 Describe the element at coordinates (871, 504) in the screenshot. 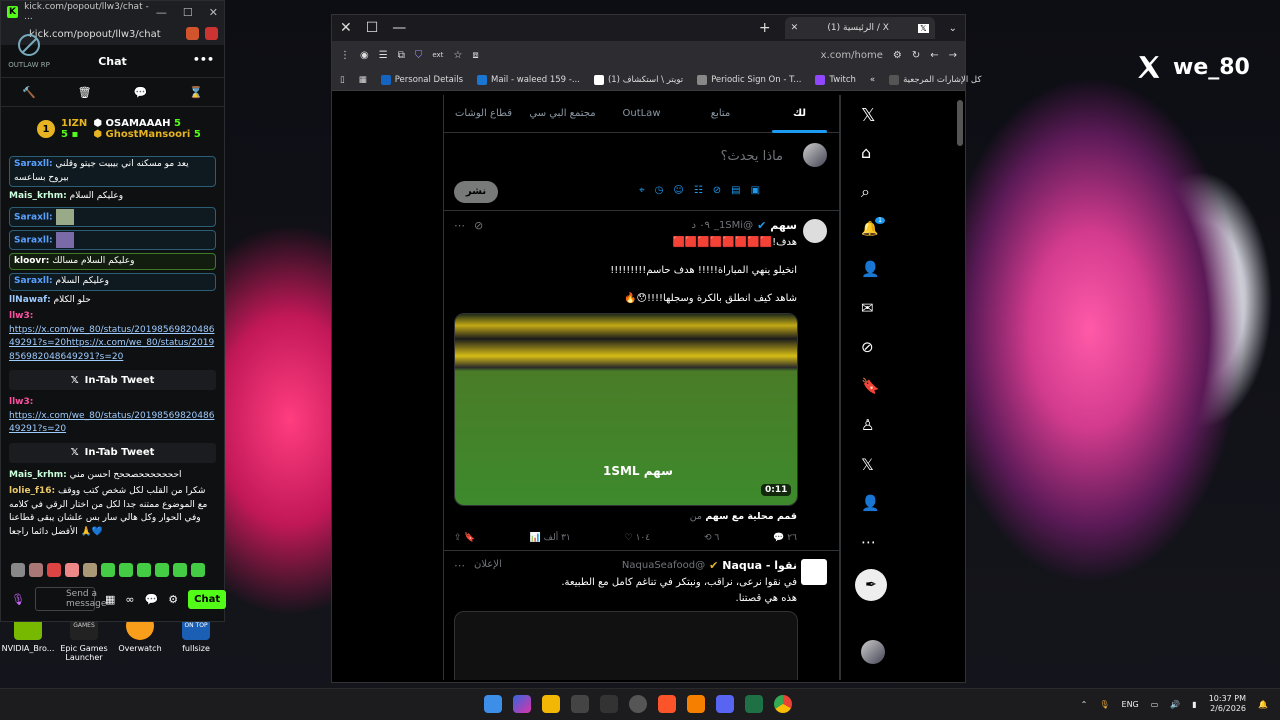

I see `profile-icon: 👤` at that location.